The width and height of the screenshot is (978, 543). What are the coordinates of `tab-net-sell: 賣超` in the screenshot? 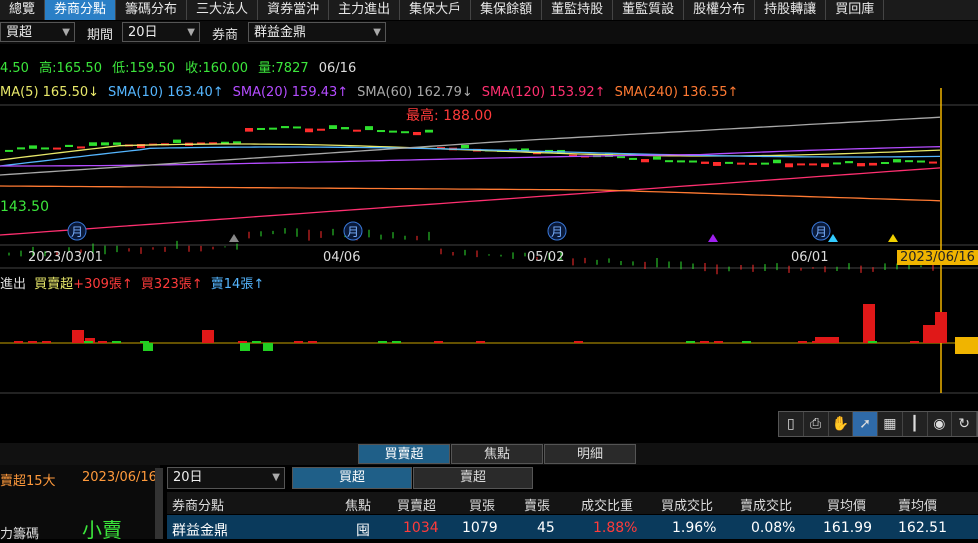 It's located at (473, 478).